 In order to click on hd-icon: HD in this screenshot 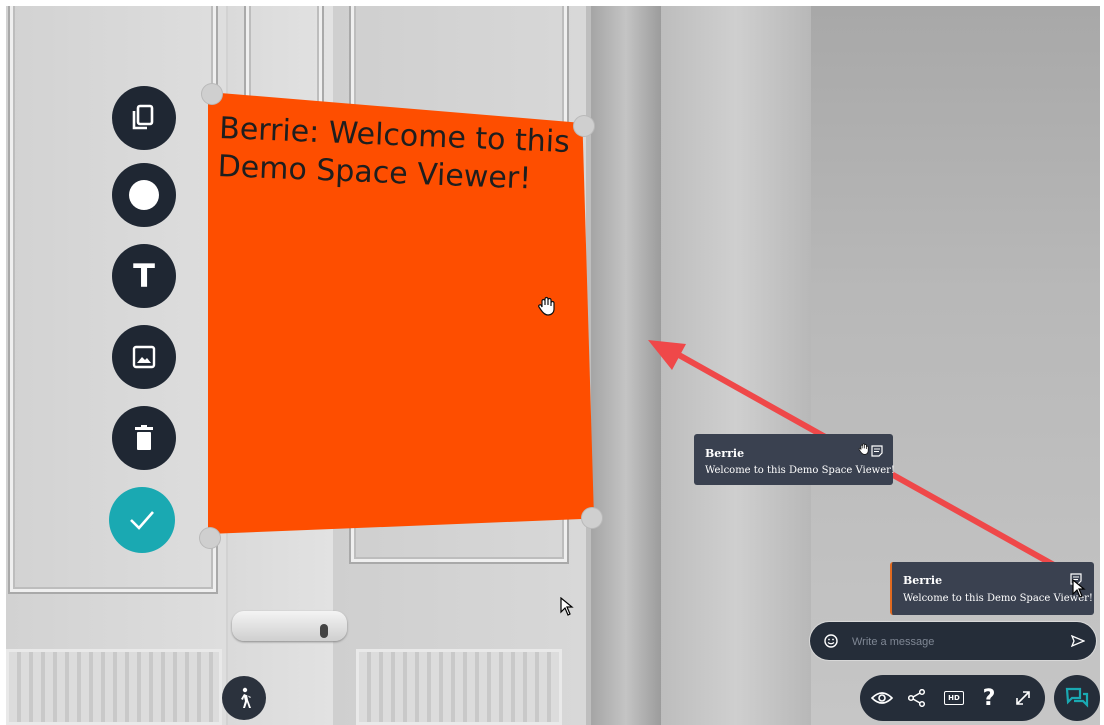, I will do `click(954, 698)`.